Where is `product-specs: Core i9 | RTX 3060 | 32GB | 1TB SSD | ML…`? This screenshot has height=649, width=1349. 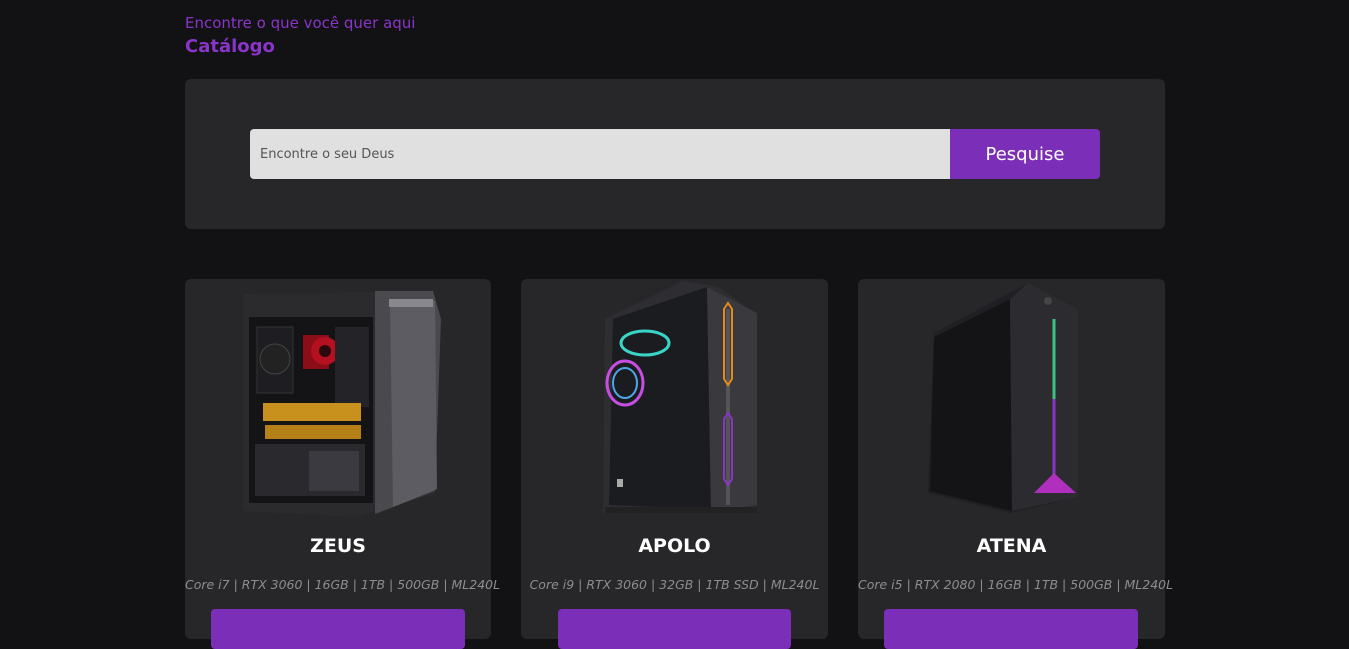 product-specs: Core i9 | RTX 3060 | 32GB | 1TB SSD | ML… is located at coordinates (674, 584).